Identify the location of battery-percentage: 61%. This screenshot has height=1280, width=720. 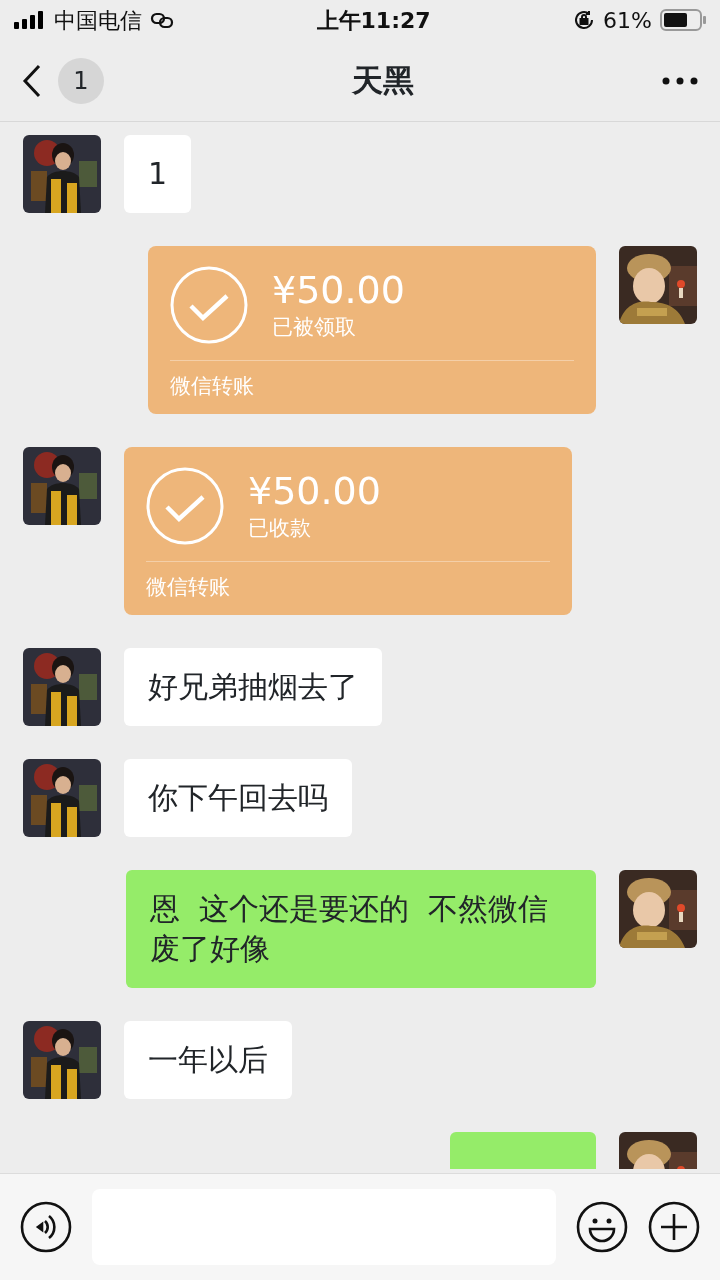
(627, 20).